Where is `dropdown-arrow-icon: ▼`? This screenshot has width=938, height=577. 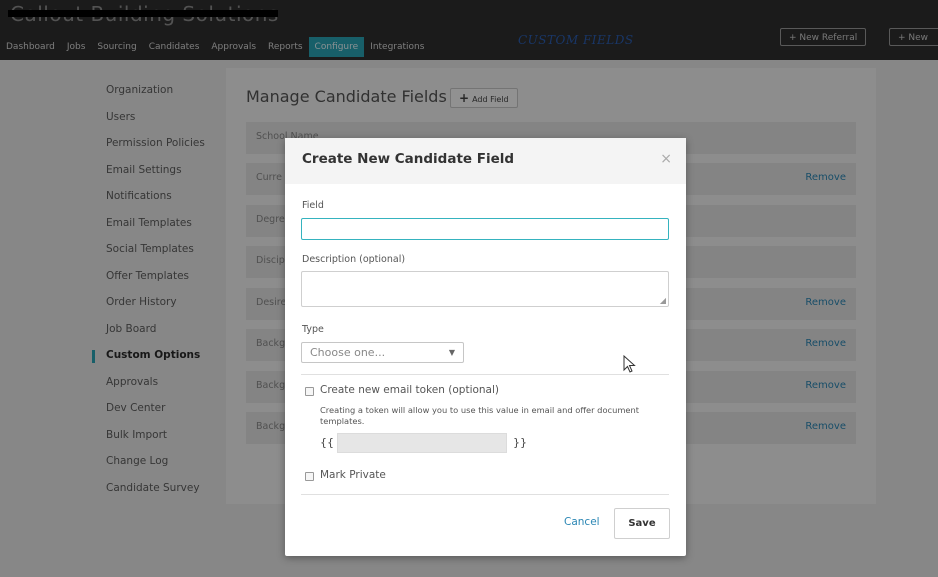 dropdown-arrow-icon: ▼ is located at coordinates (451, 352).